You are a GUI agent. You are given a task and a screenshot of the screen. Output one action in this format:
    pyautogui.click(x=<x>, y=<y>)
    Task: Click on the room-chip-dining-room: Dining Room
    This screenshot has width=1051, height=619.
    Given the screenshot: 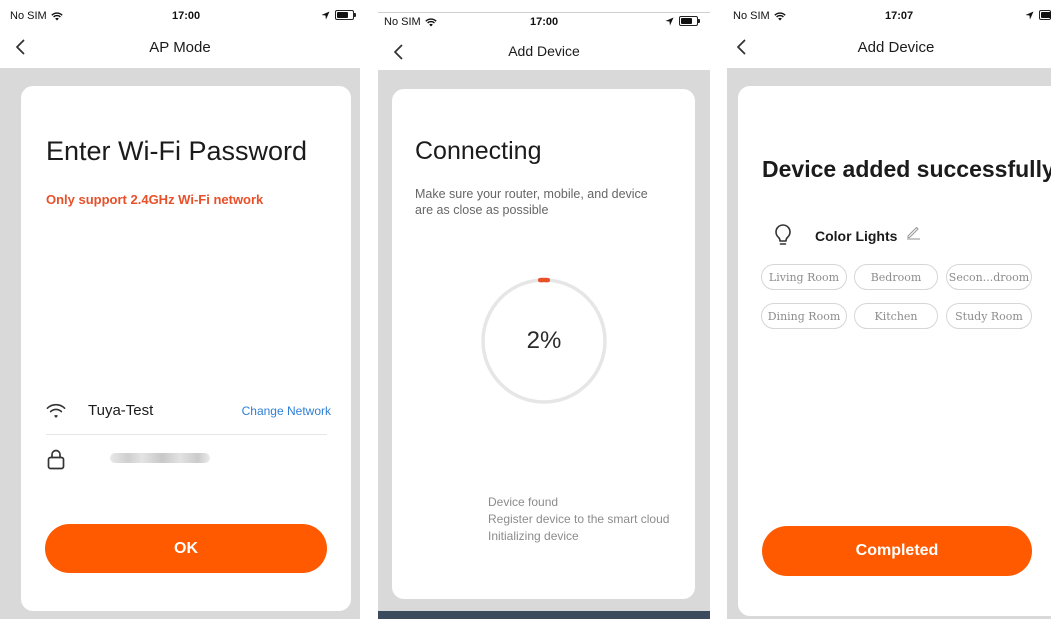 What is the action you would take?
    pyautogui.click(x=804, y=316)
    